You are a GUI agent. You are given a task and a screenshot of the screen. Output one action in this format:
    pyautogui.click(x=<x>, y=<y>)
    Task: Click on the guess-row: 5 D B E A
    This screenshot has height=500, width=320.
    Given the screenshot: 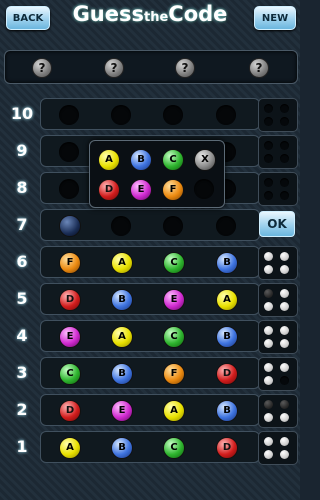 What is the action you would take?
    pyautogui.click(x=132, y=299)
    